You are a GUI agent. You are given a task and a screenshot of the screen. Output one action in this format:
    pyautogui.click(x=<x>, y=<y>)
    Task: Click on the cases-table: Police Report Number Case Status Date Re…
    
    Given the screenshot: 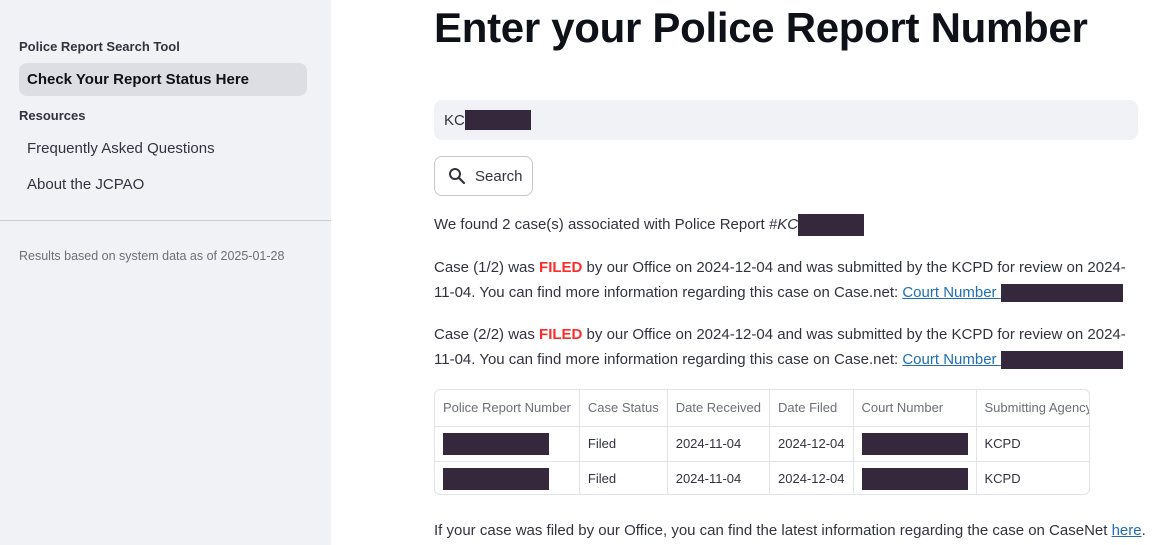 What is the action you would take?
    pyautogui.click(x=762, y=442)
    